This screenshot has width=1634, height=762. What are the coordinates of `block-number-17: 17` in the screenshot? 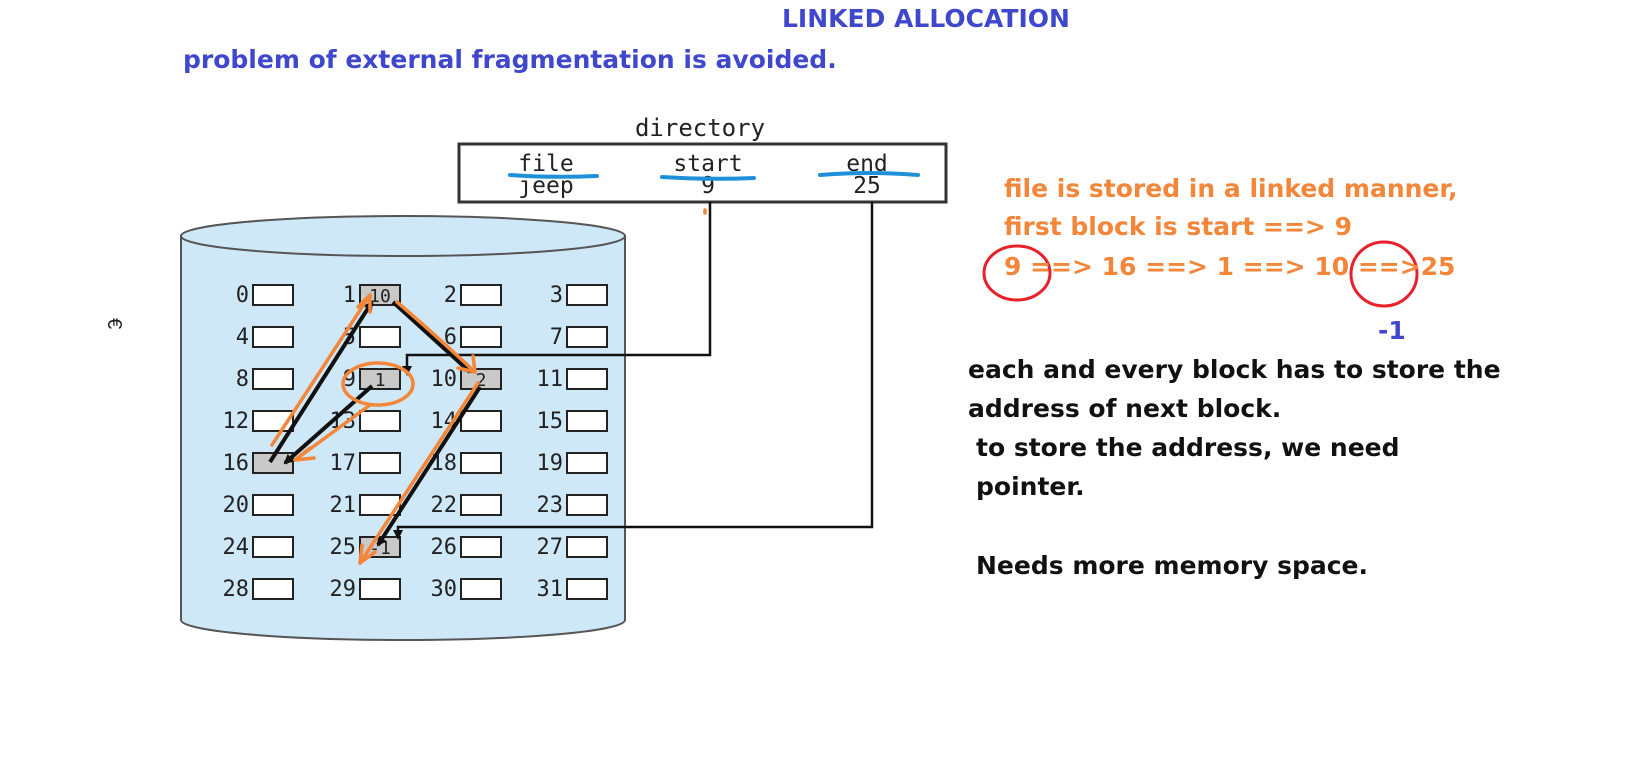 It's located at (343, 463).